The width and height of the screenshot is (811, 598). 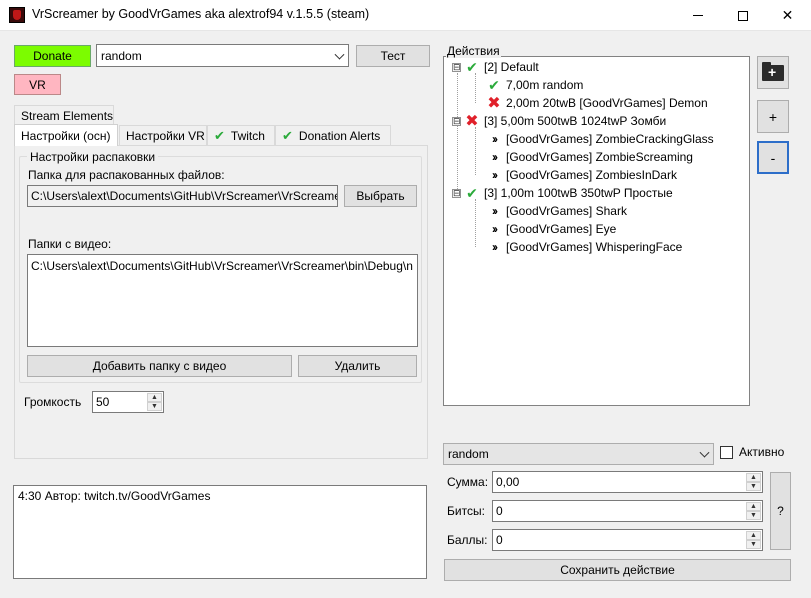 I want to click on unpack-folder-label: Папка для распакованных файлов:, so click(x=126, y=175).